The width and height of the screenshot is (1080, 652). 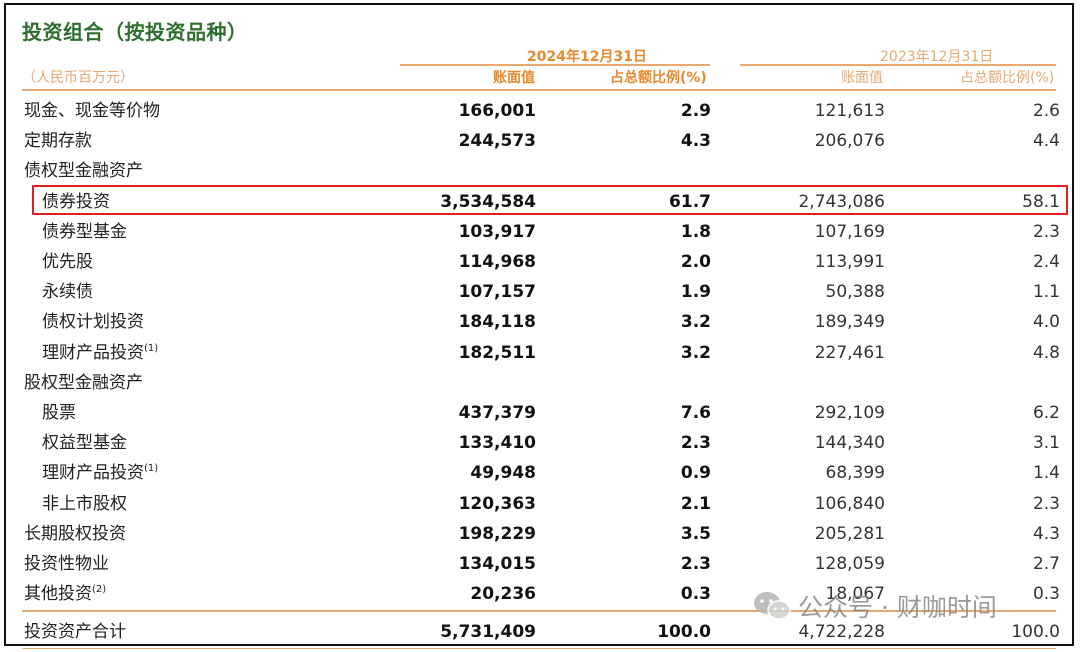 What do you see at coordinates (772, 606) in the screenshot?
I see `wechat-logo-icon` at bounding box center [772, 606].